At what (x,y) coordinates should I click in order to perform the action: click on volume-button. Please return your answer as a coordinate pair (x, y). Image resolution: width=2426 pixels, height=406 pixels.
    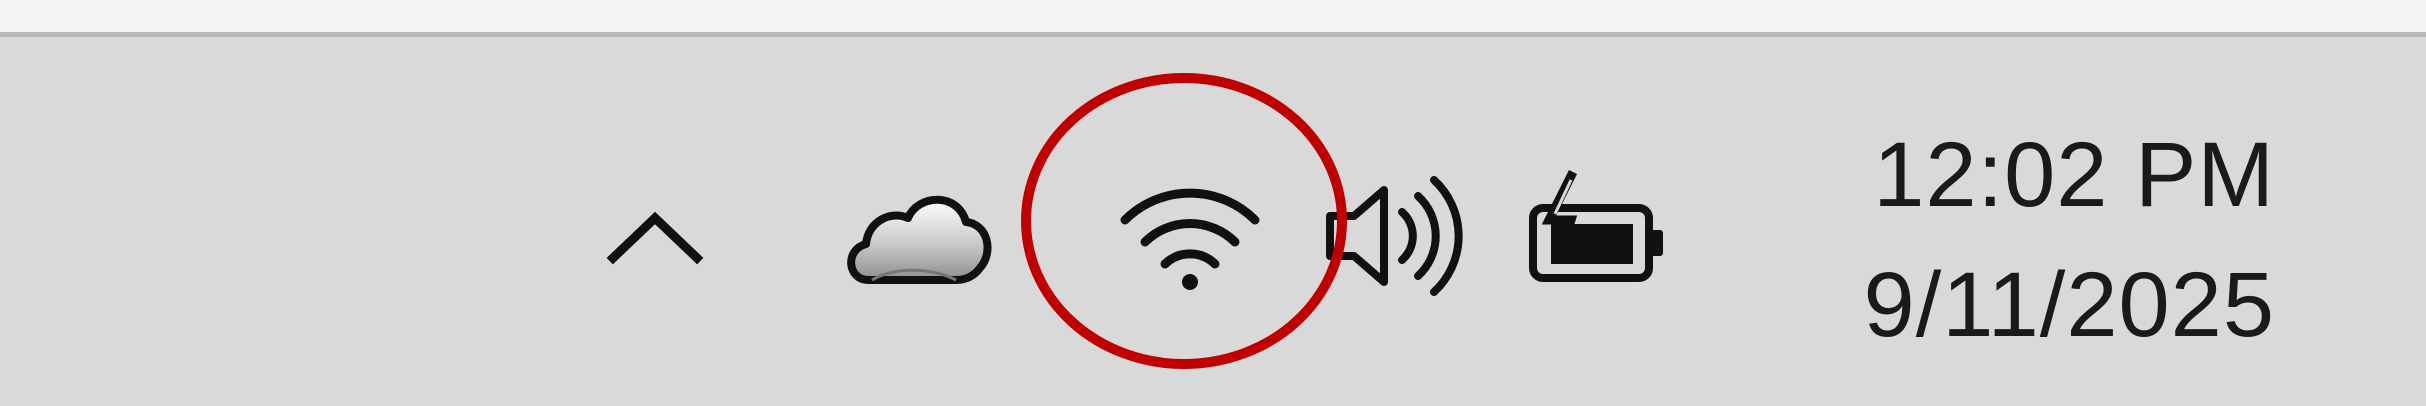
    Looking at the image, I should click on (1392, 235).